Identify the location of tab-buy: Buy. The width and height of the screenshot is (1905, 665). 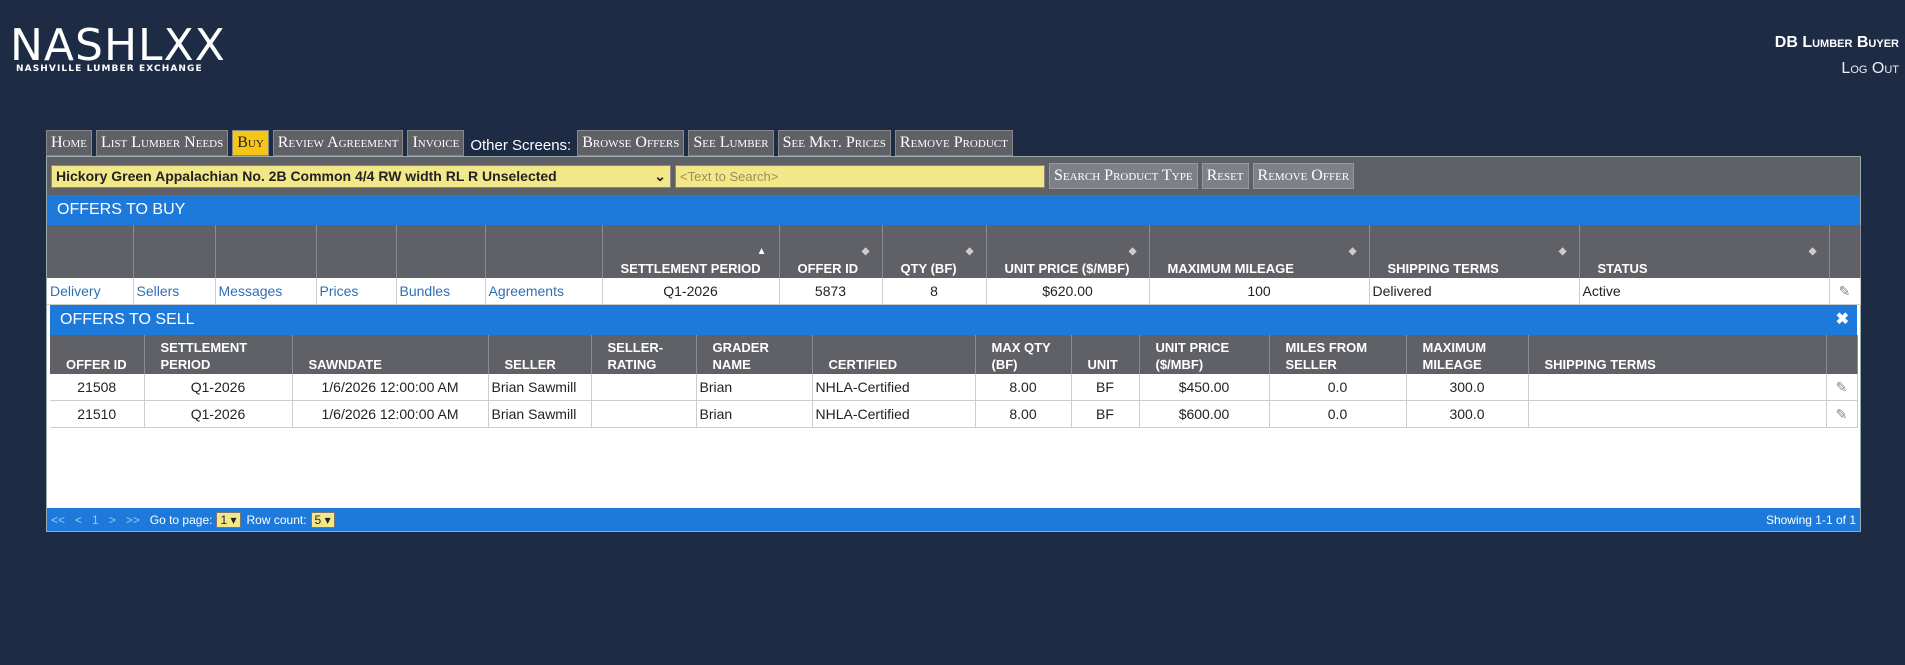
(250, 143).